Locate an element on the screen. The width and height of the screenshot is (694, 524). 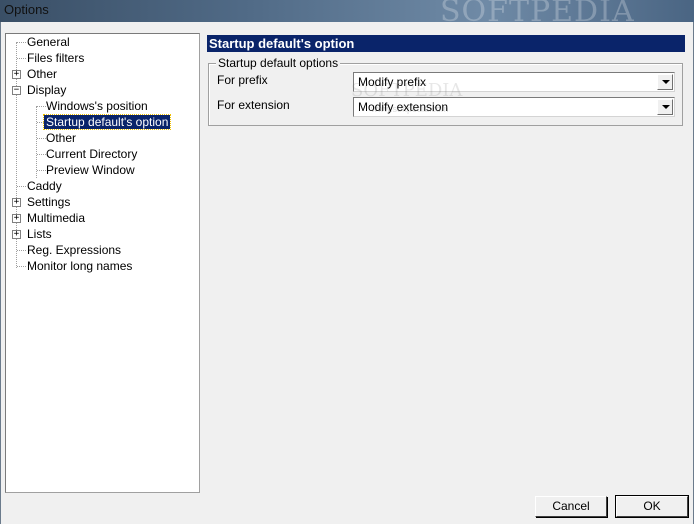
panel-header: Startup default's option is located at coordinates (446, 43).